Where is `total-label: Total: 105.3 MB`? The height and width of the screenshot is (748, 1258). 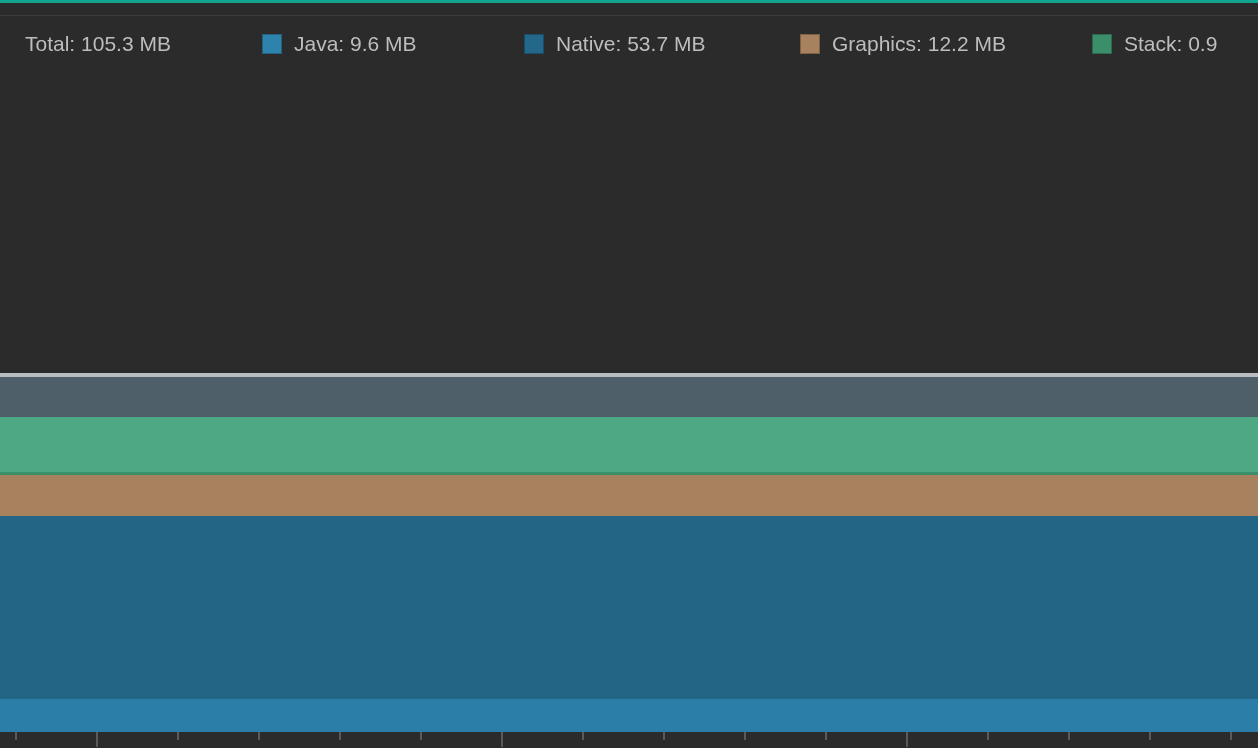 total-label: Total: 105.3 MB is located at coordinates (98, 43).